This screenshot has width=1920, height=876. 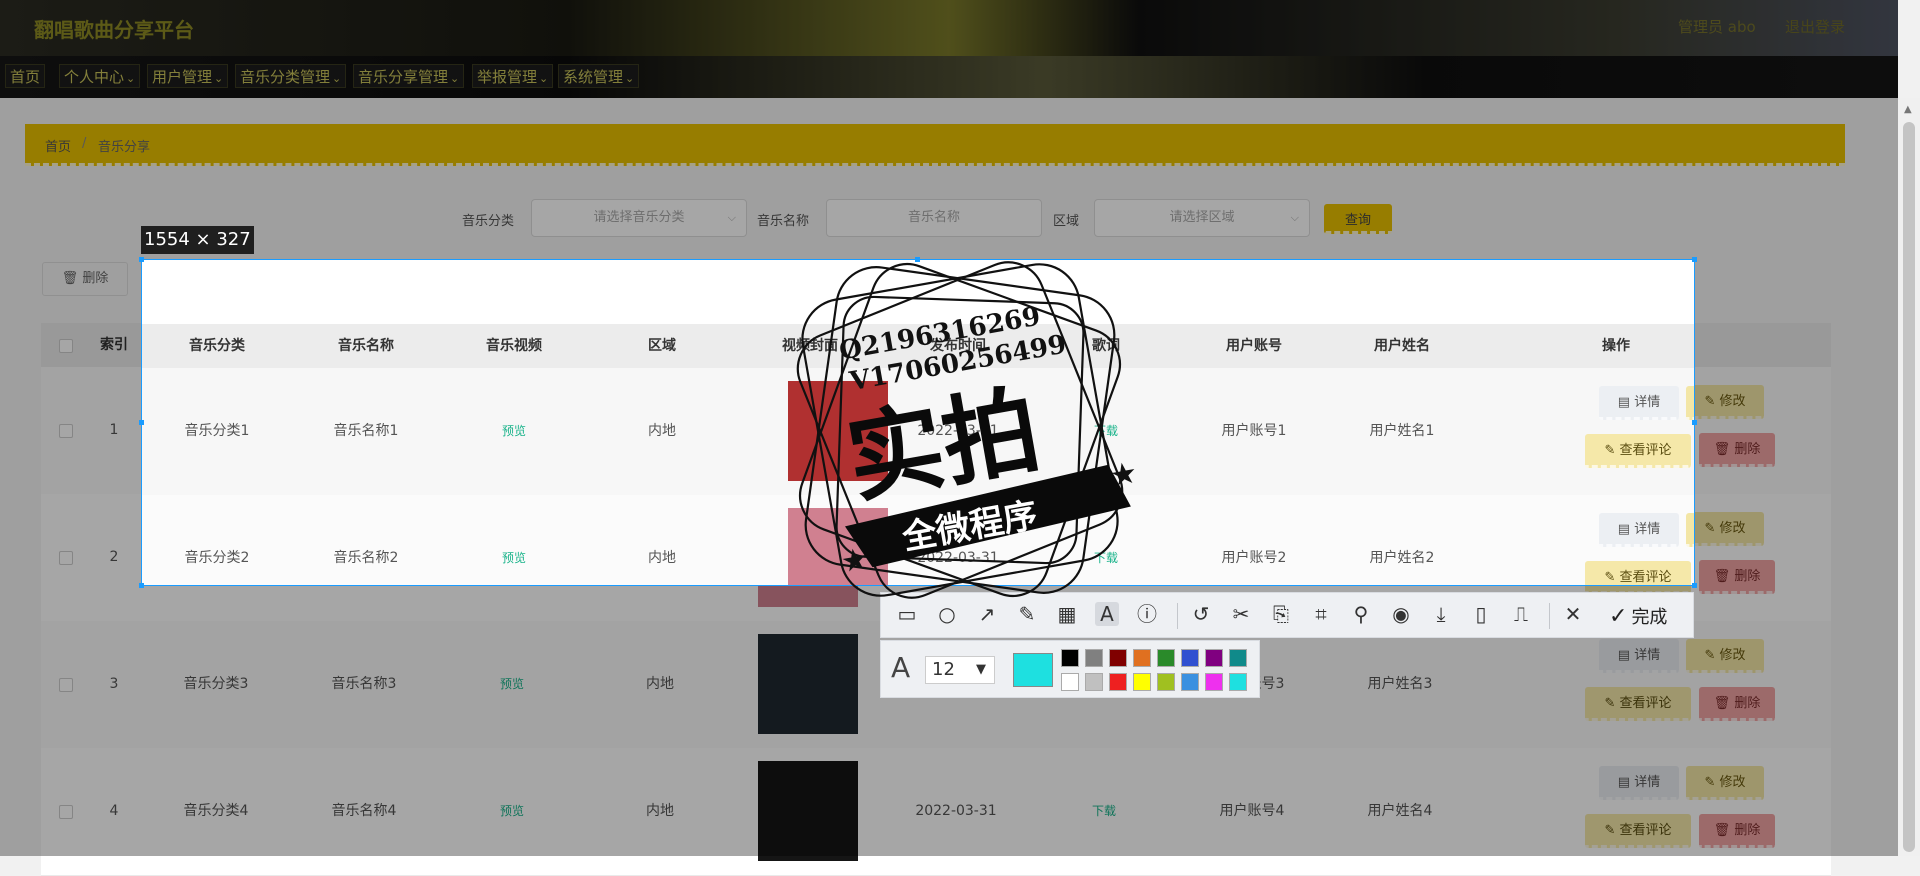 I want to click on scissors-icon: ✂, so click(x=1241, y=614).